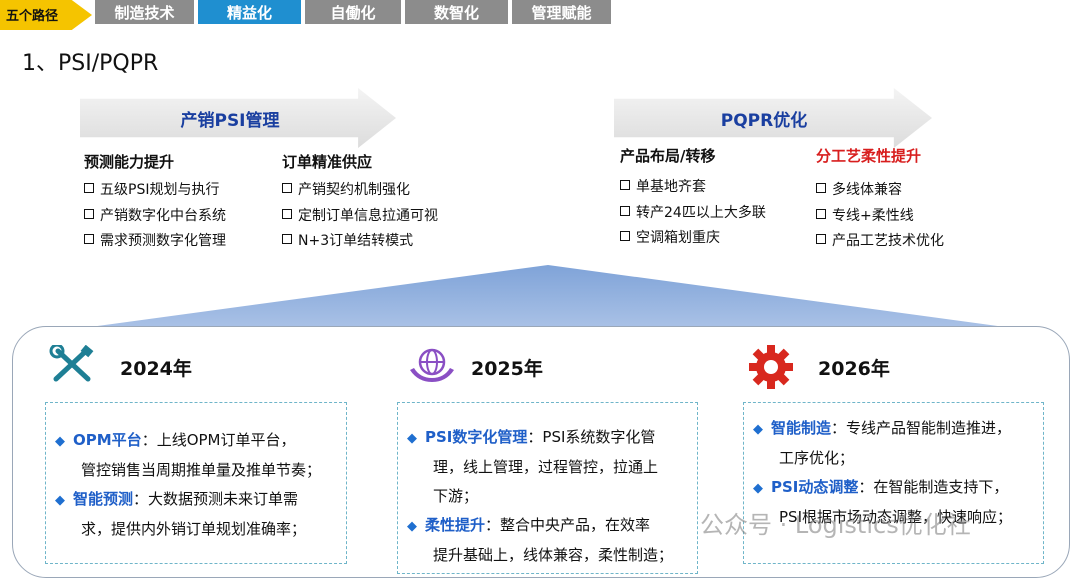 The image size is (1080, 578). Describe the element at coordinates (771, 367) in the screenshot. I see `gear-icon` at that location.